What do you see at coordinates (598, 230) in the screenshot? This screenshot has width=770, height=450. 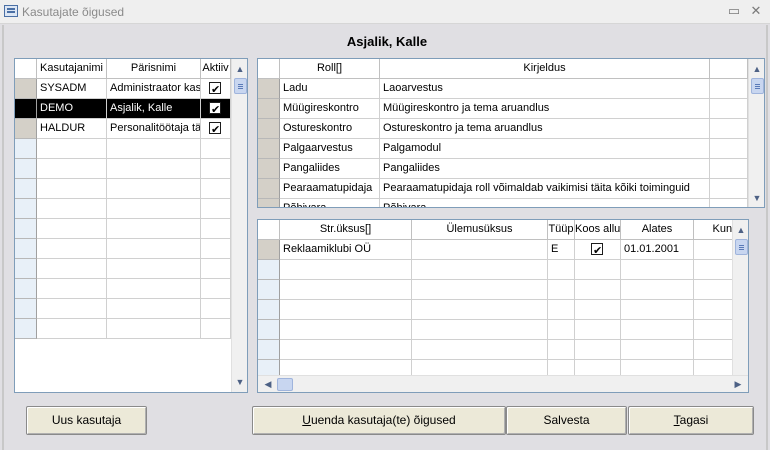 I see `col-header-with-subunits: Koos allu` at bounding box center [598, 230].